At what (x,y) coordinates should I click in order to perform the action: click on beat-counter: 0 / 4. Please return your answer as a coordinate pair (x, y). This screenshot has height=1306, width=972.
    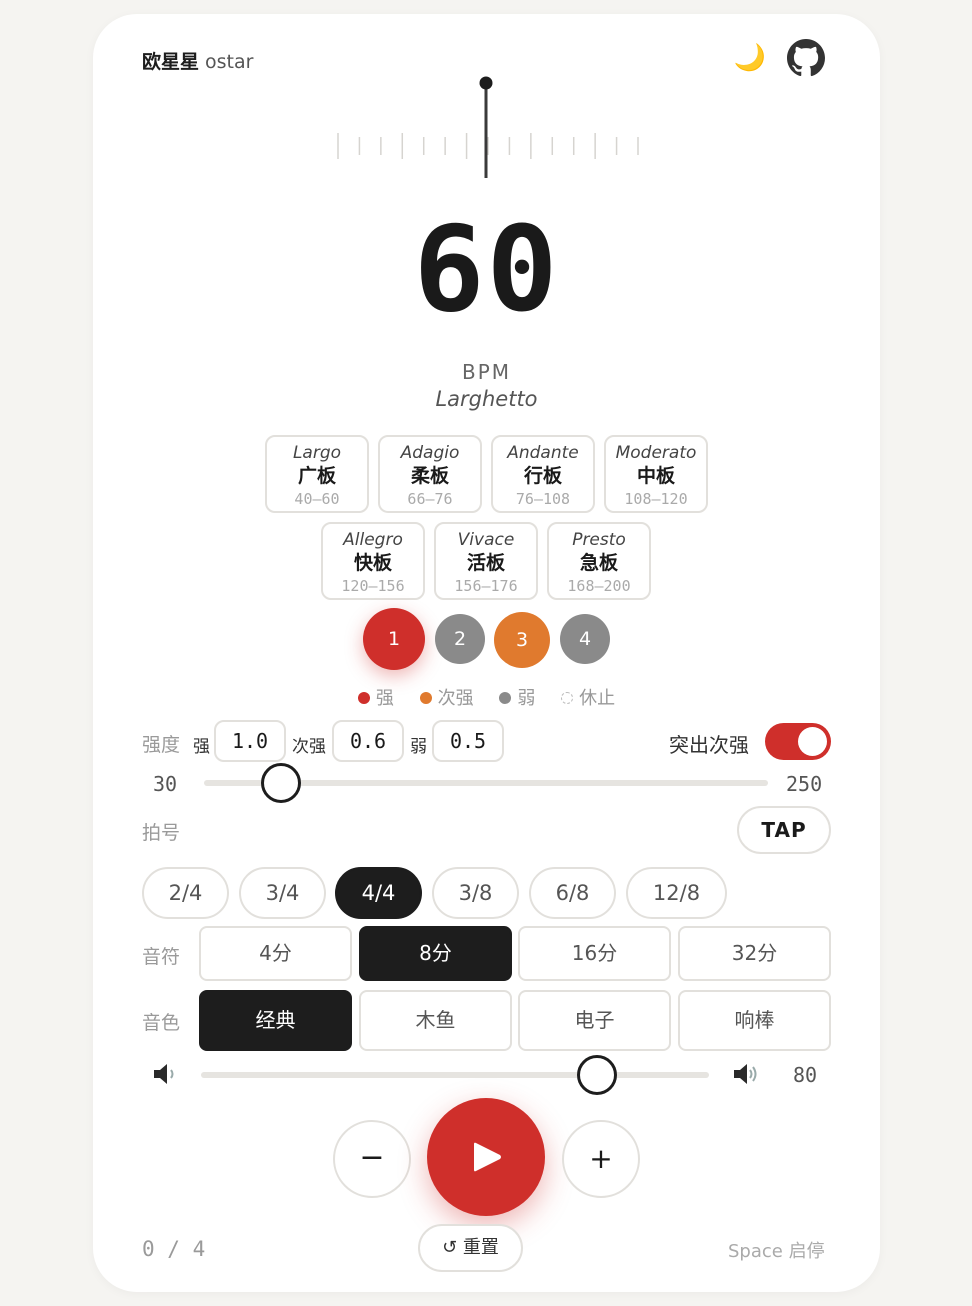
    Looking at the image, I should click on (174, 1249).